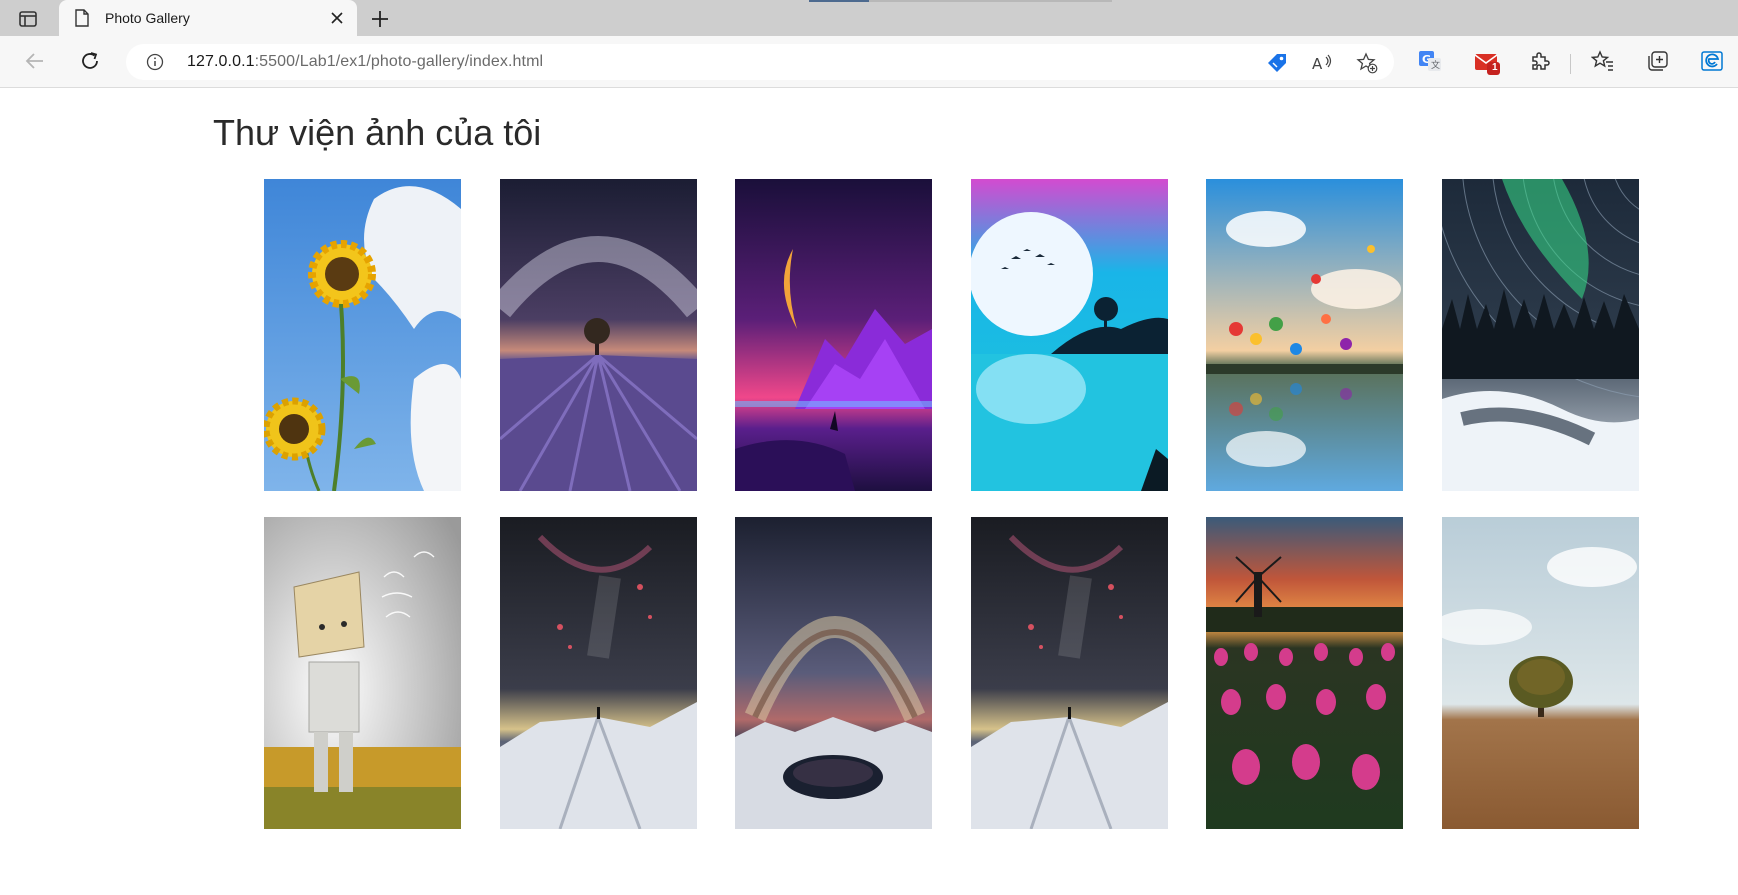 This screenshot has height=895, width=1738. I want to click on extensions-icon, so click(1540, 61).